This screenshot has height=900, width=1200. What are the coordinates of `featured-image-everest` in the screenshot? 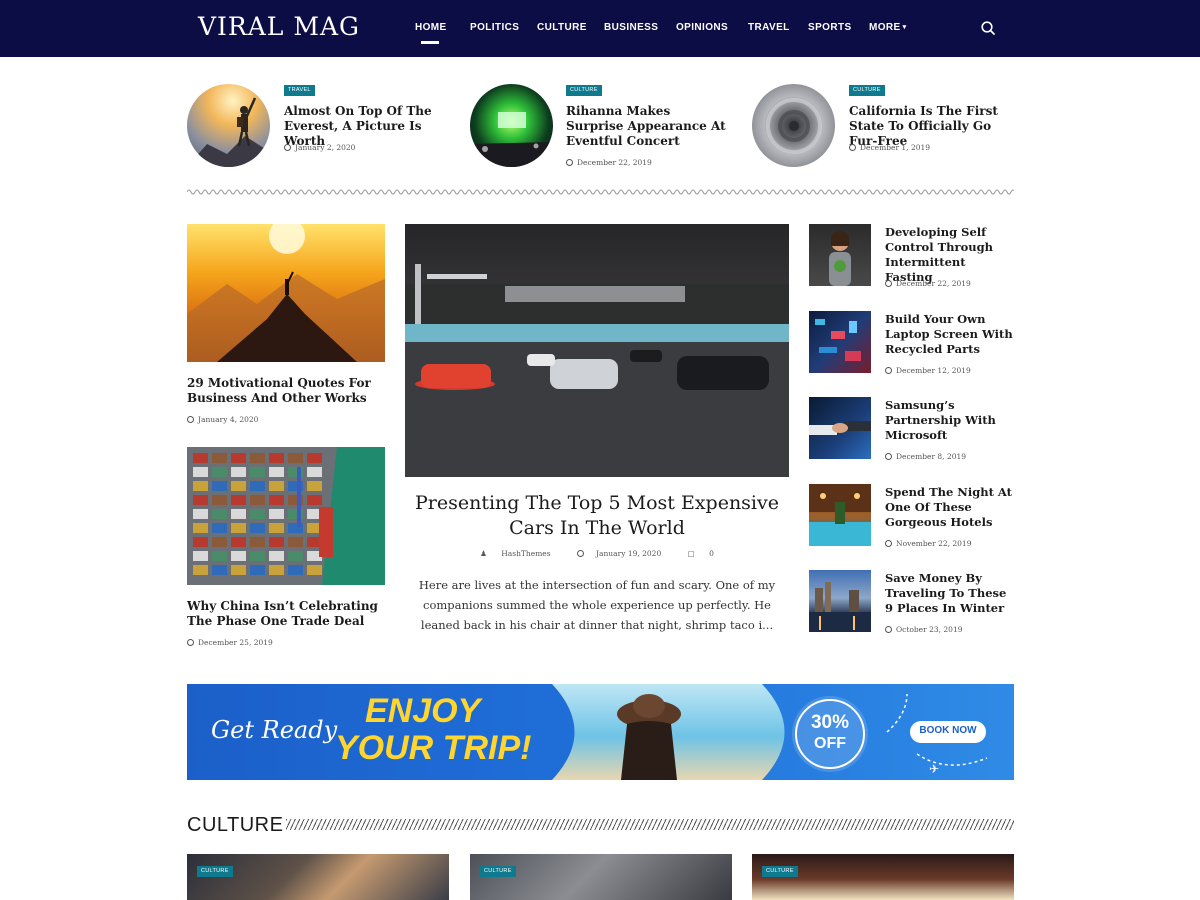 It's located at (228, 125).